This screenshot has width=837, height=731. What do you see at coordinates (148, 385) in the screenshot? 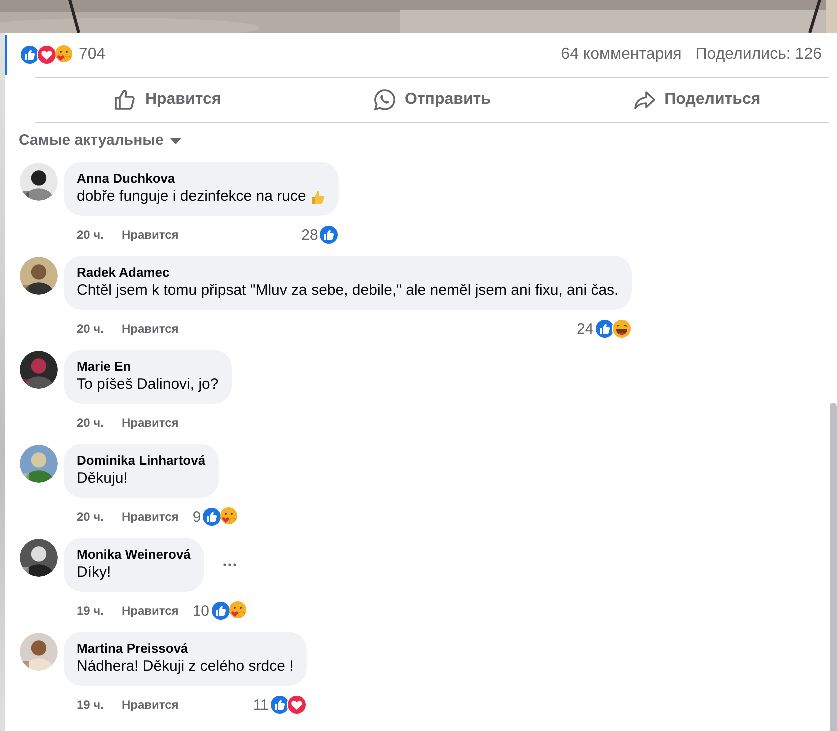
I see `comment-text: To píšeš Dalinovi, jo?` at bounding box center [148, 385].